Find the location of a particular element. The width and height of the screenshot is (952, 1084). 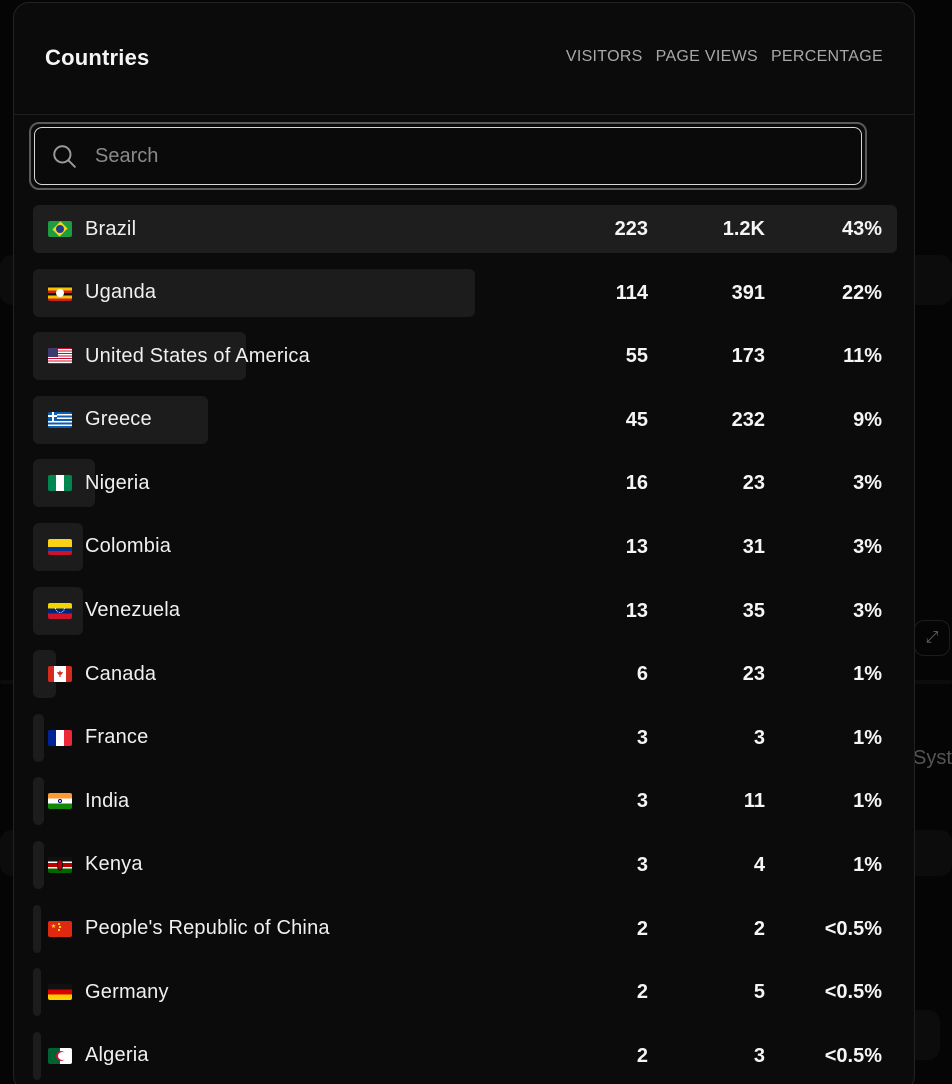

country-name: Greece is located at coordinates (118, 419).